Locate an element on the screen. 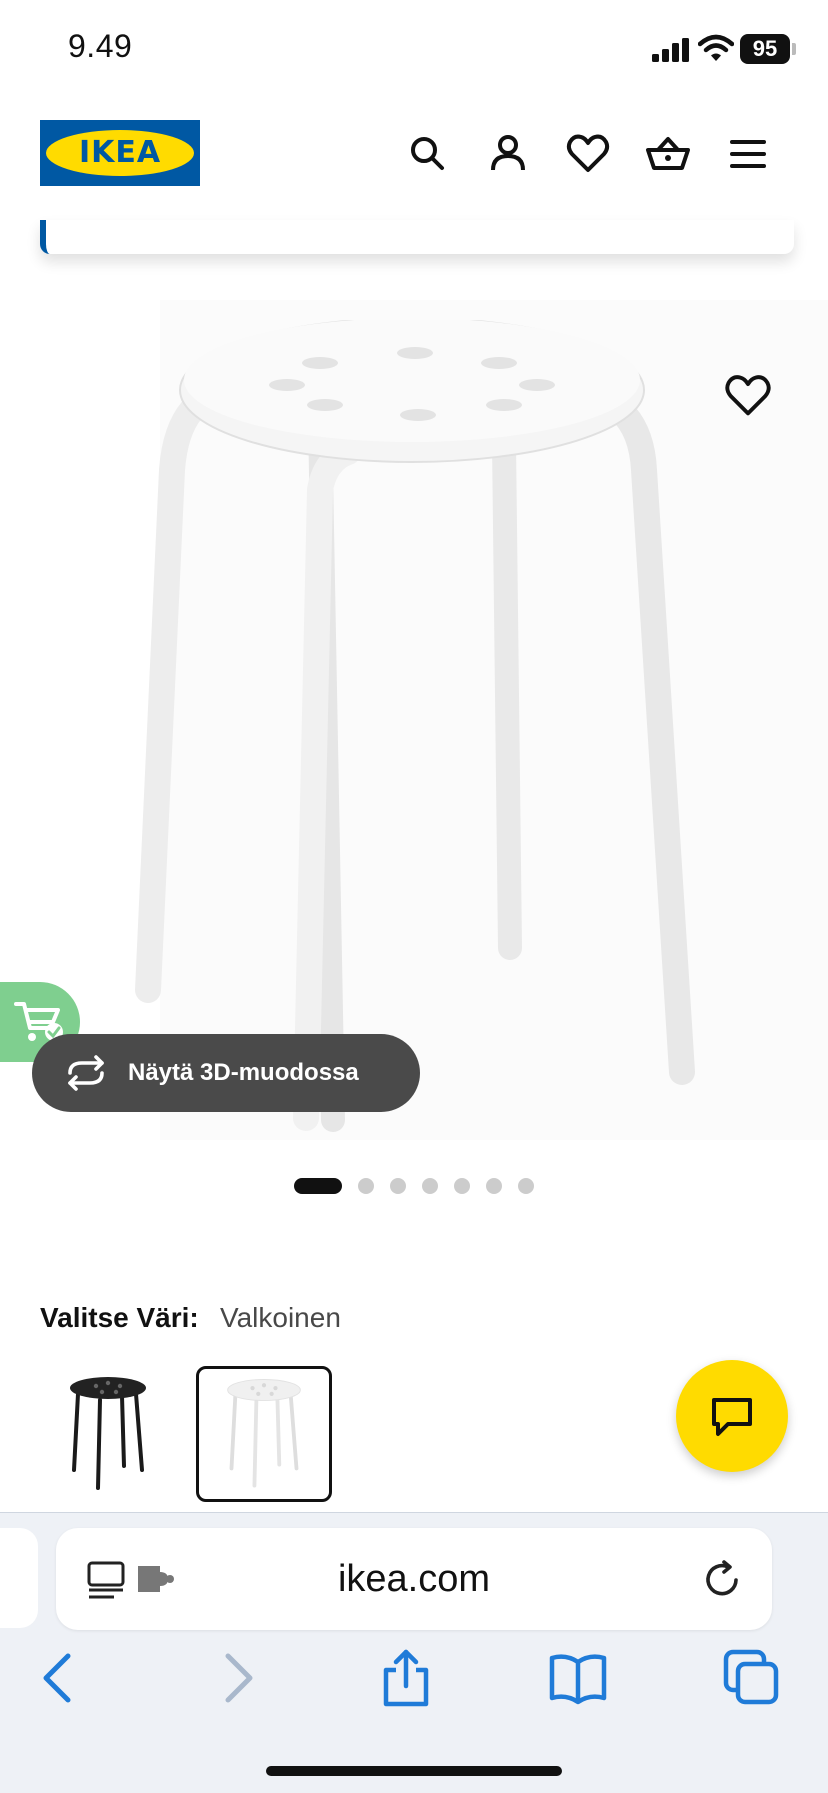 The width and height of the screenshot is (828, 1793). status-time: 9.49 is located at coordinates (100, 46).